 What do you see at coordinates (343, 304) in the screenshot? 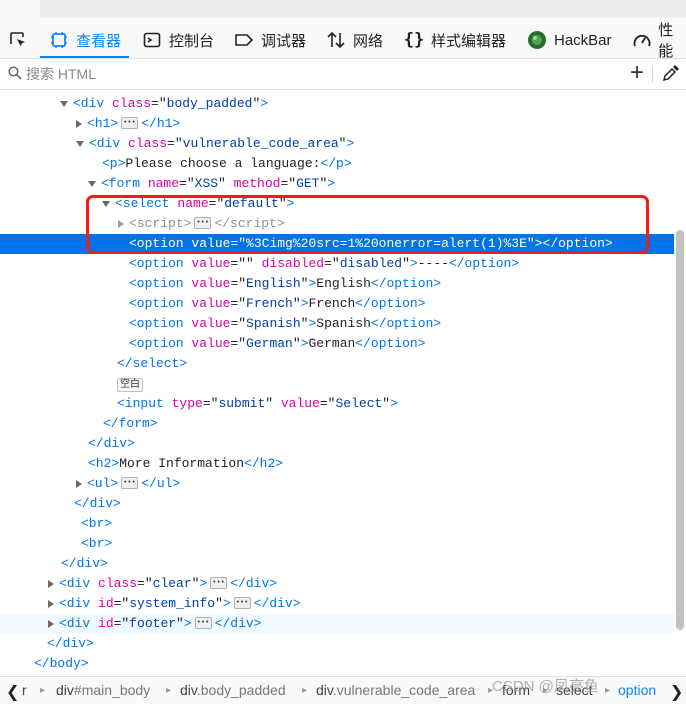
I see `tree-node-option-french: <option value="French">French</option>` at bounding box center [343, 304].